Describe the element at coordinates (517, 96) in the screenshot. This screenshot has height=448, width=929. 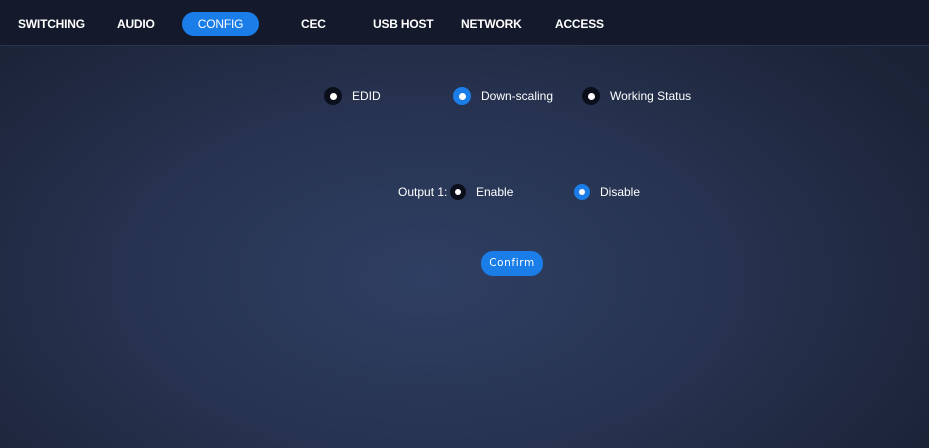
I see `subtab-down-scaling-label: Down-scaling` at that location.